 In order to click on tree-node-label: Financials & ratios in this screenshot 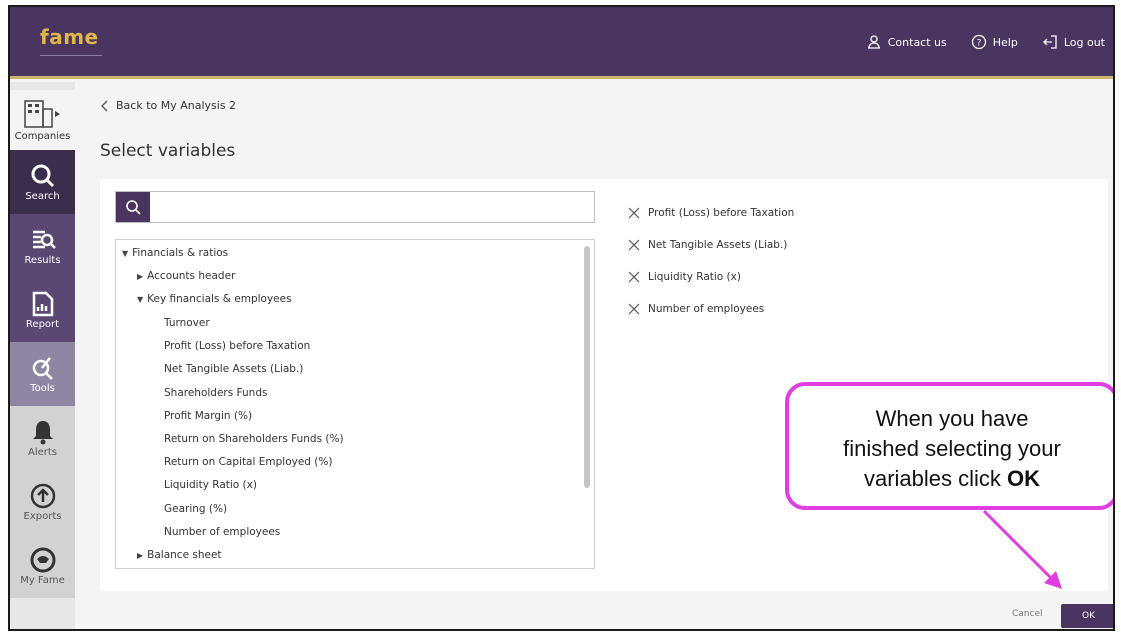, I will do `click(180, 253)`.